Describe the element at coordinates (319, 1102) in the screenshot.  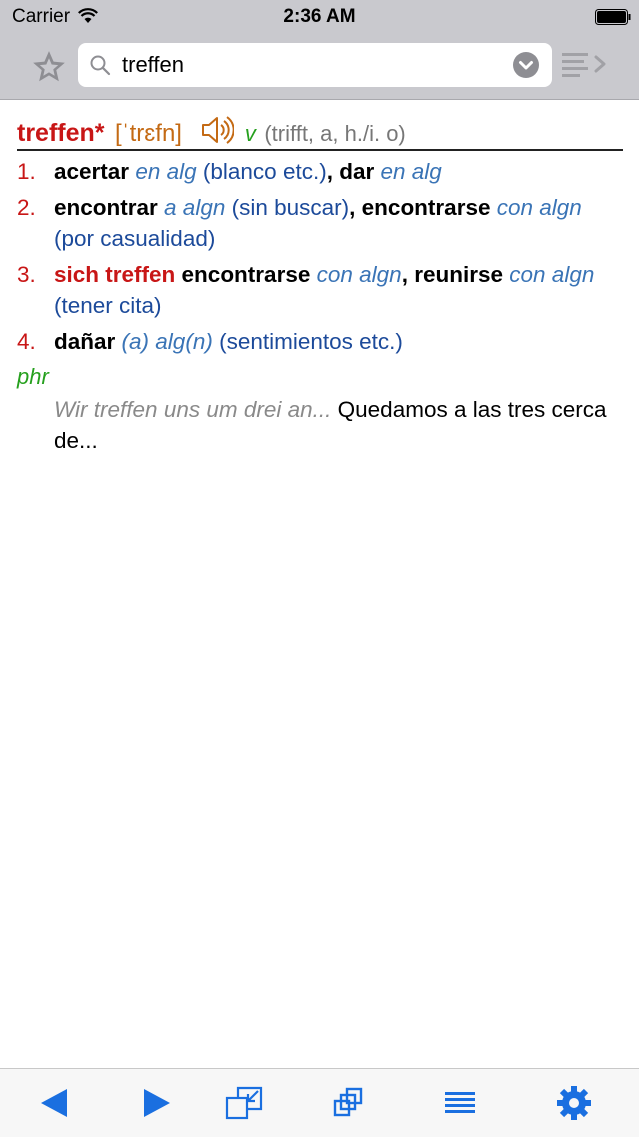
I see `bottom-toolbar` at that location.